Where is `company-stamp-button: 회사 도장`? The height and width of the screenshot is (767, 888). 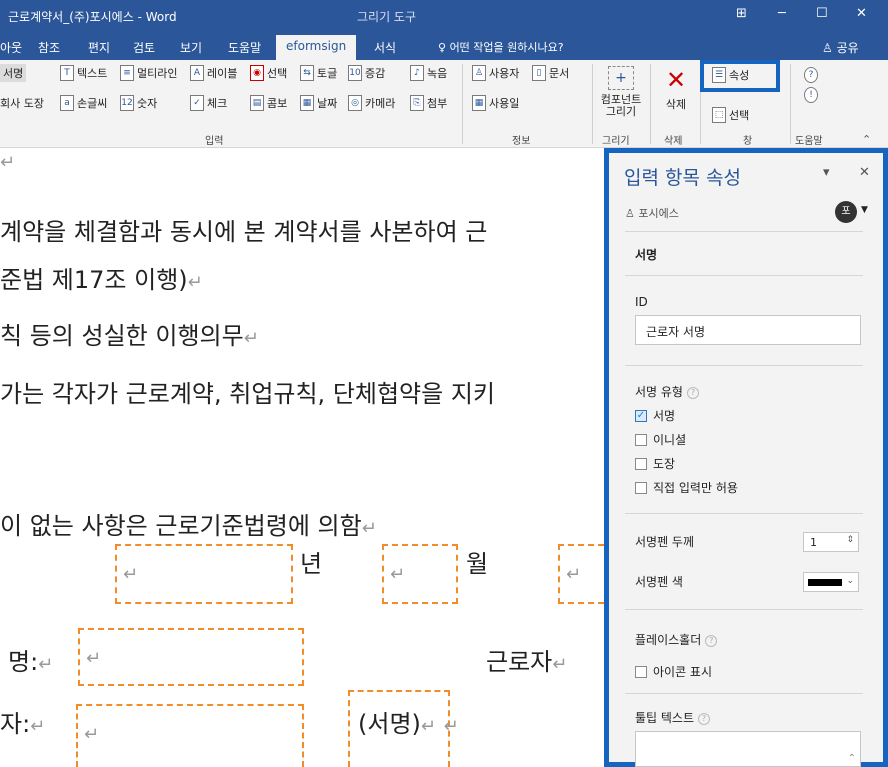 company-stamp-button: 회사 도장 is located at coordinates (22, 103).